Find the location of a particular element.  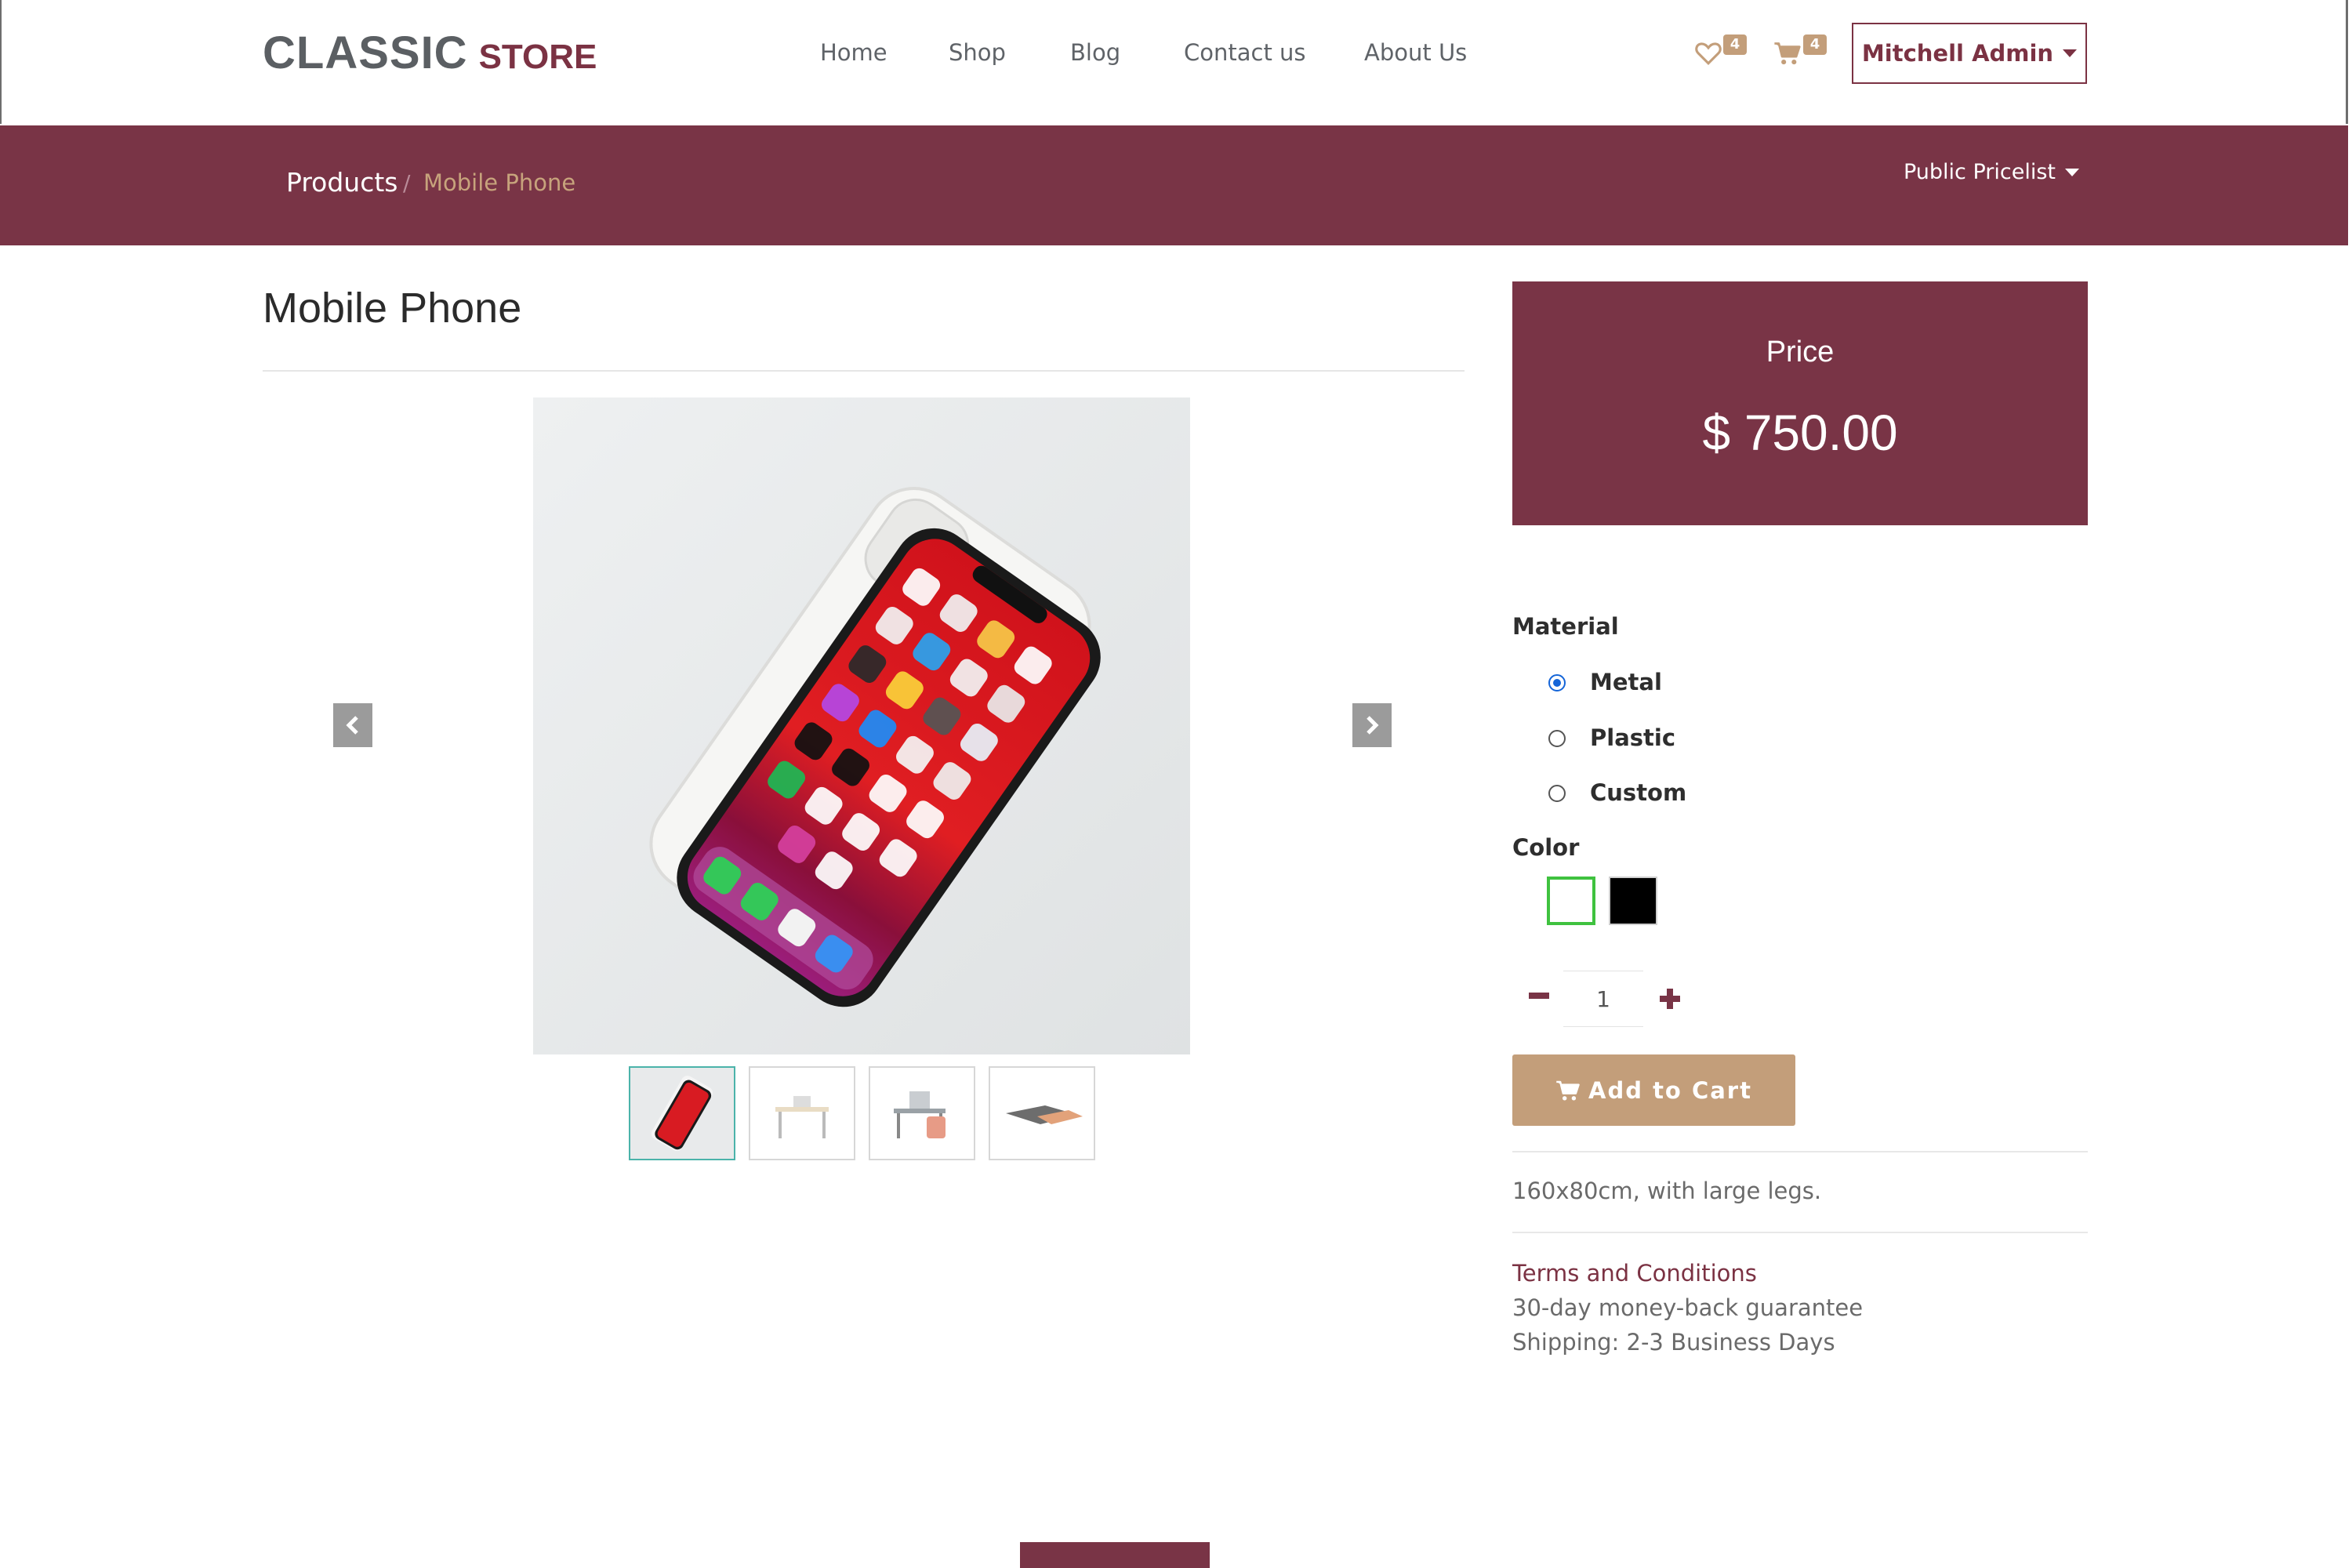

material-label: Material is located at coordinates (1565, 626).